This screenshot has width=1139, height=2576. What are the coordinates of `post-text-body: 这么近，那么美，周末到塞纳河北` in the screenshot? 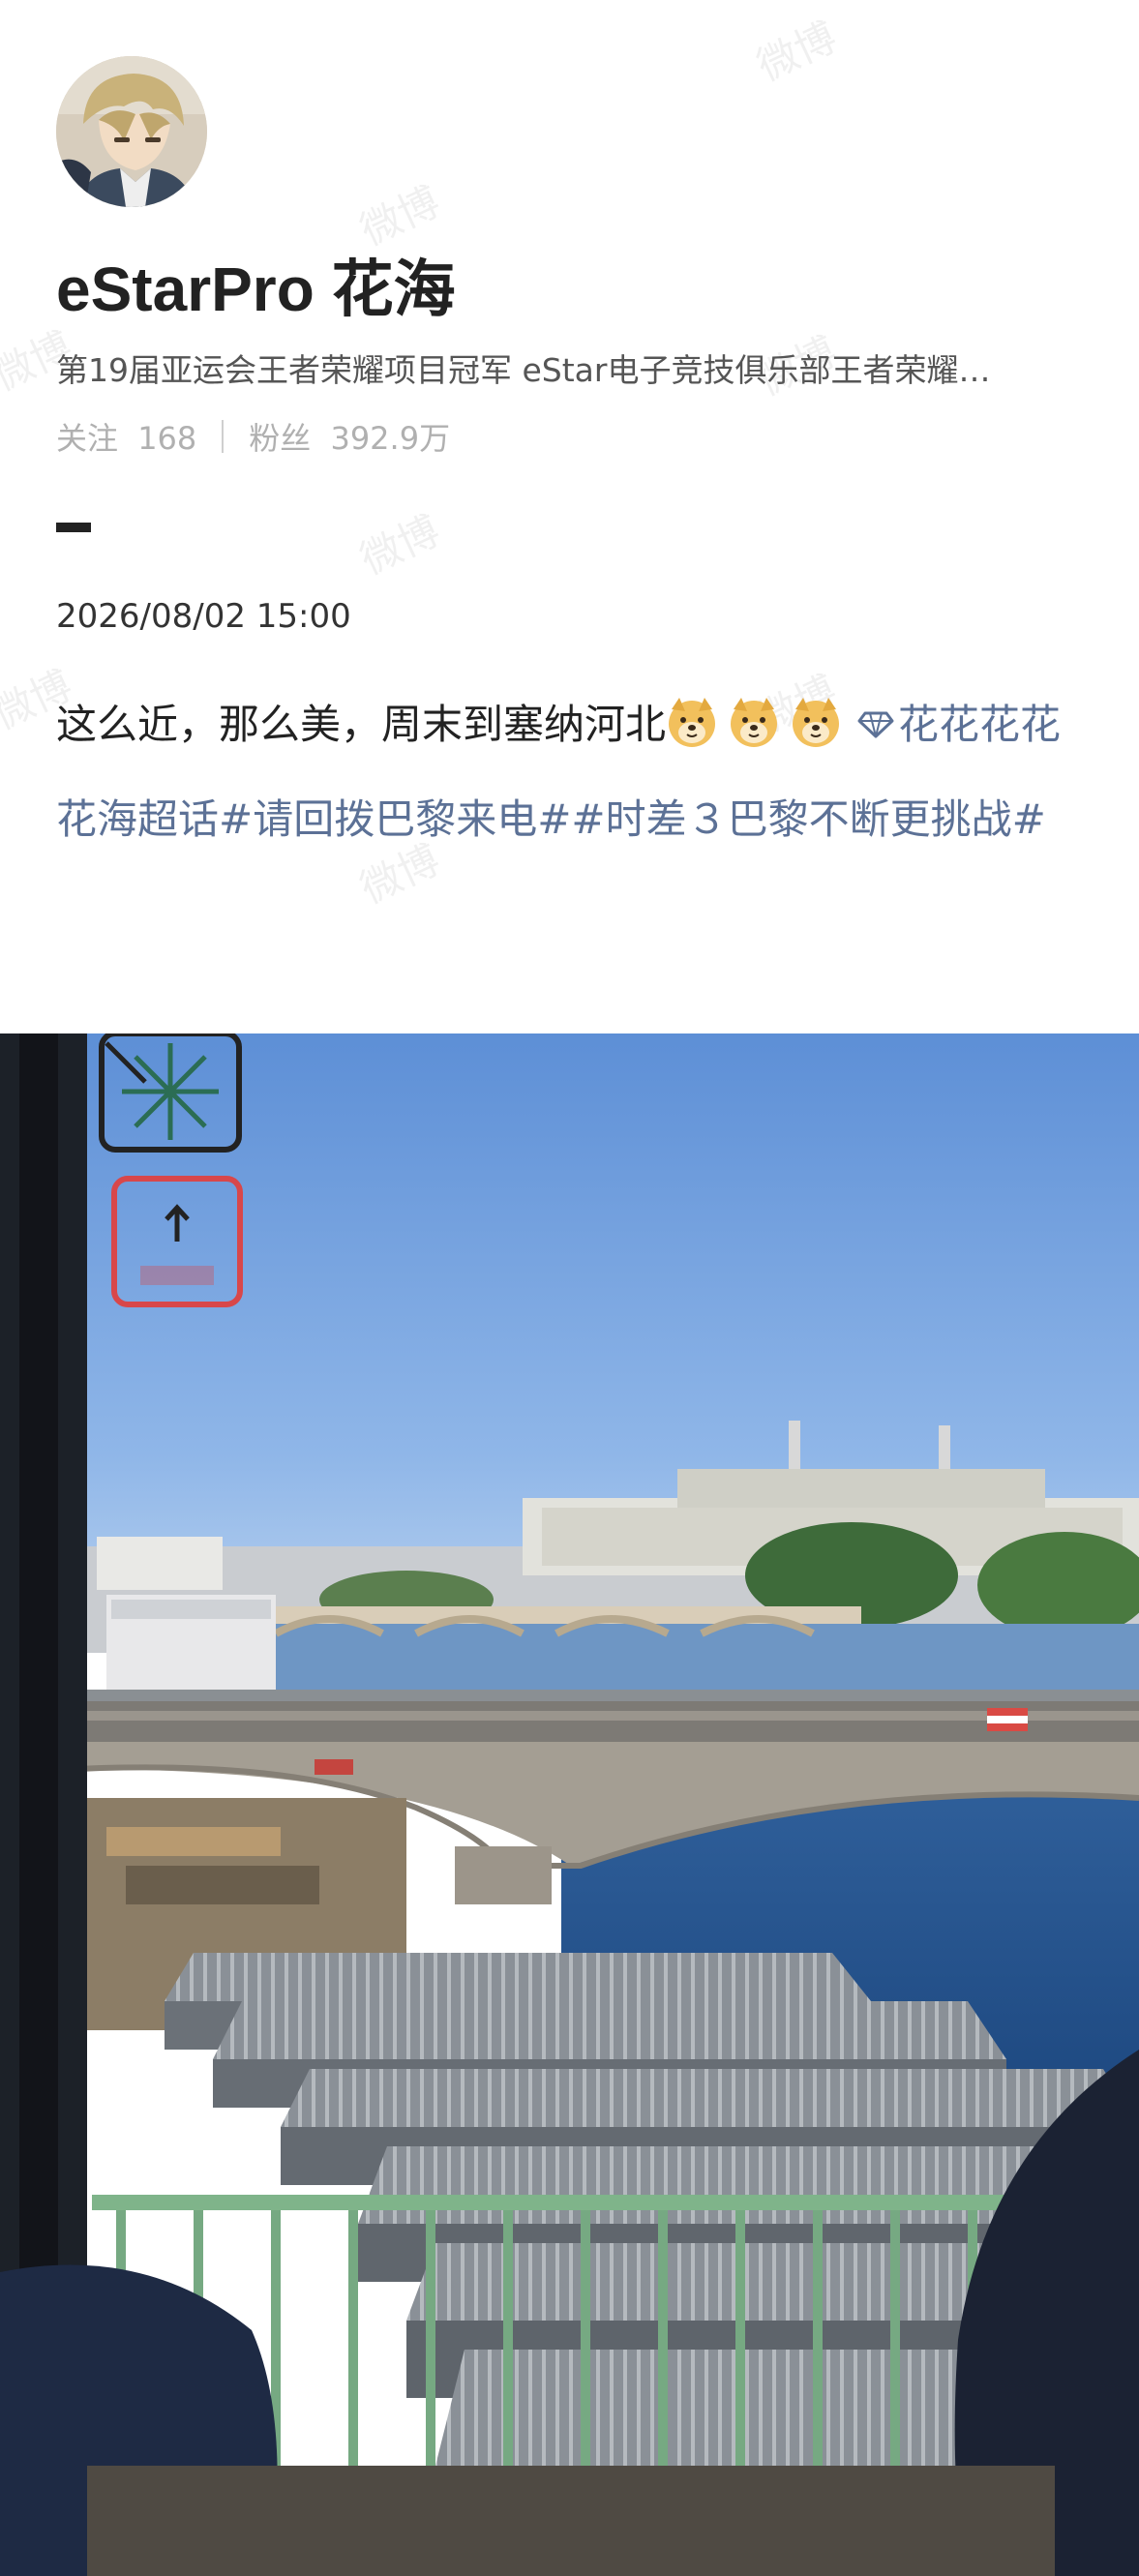 It's located at (361, 724).